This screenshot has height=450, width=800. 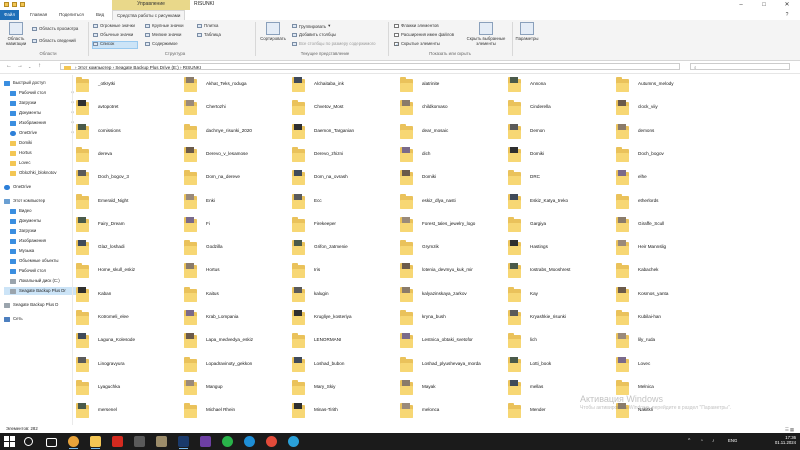 What do you see at coordinates (40, 163) in the screenshot?
I see `sidebar-item: Lovec` at bounding box center [40, 163].